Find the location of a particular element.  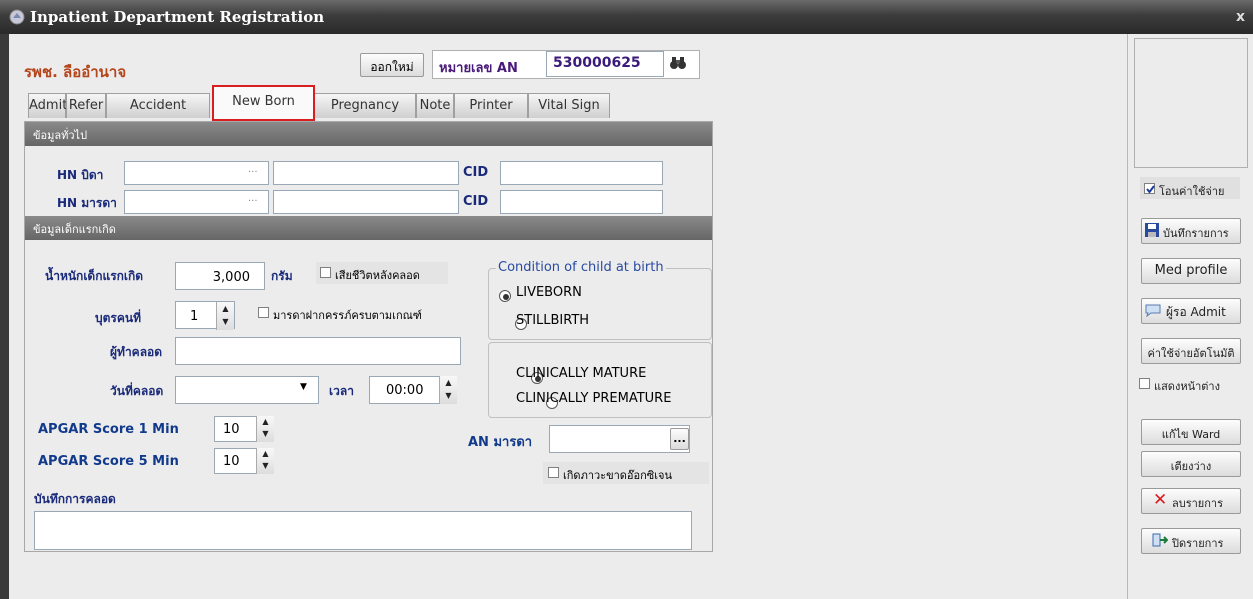

mother-cid-input is located at coordinates (581, 202).